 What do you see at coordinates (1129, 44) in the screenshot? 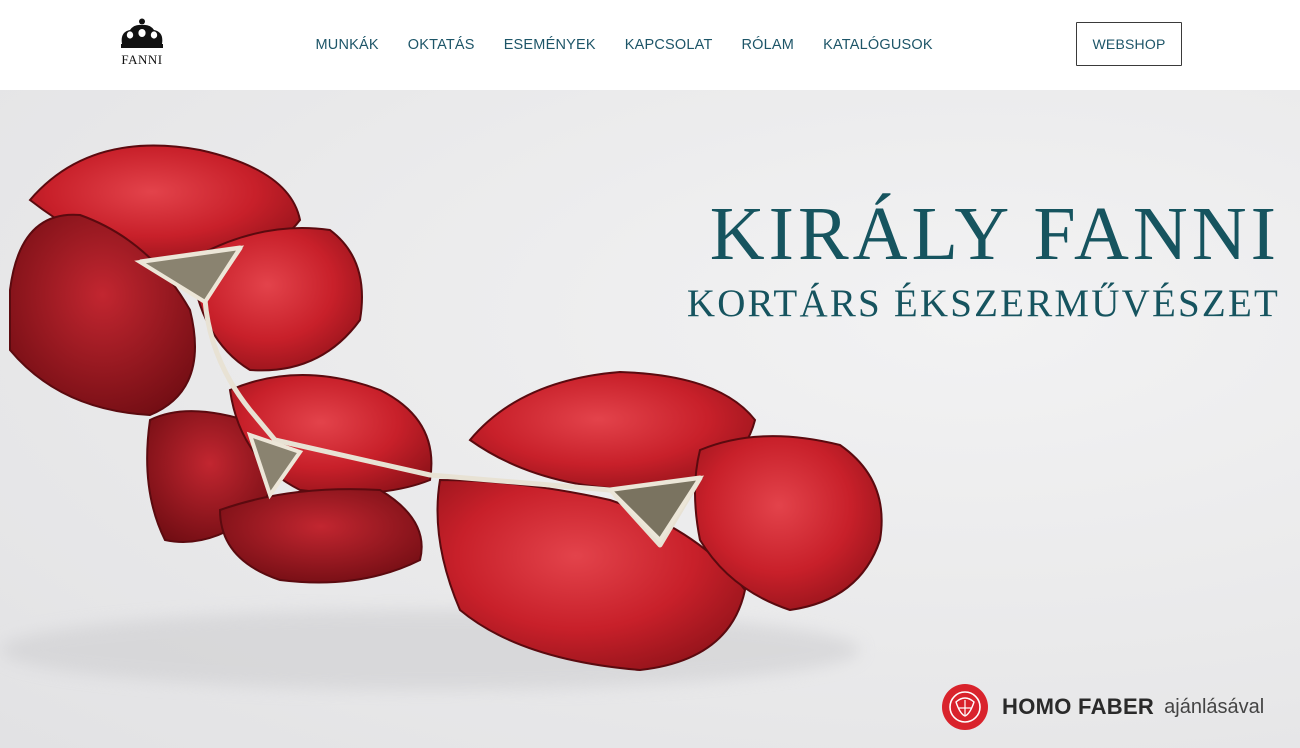
I see `webshop-button: WEBSHOP` at bounding box center [1129, 44].